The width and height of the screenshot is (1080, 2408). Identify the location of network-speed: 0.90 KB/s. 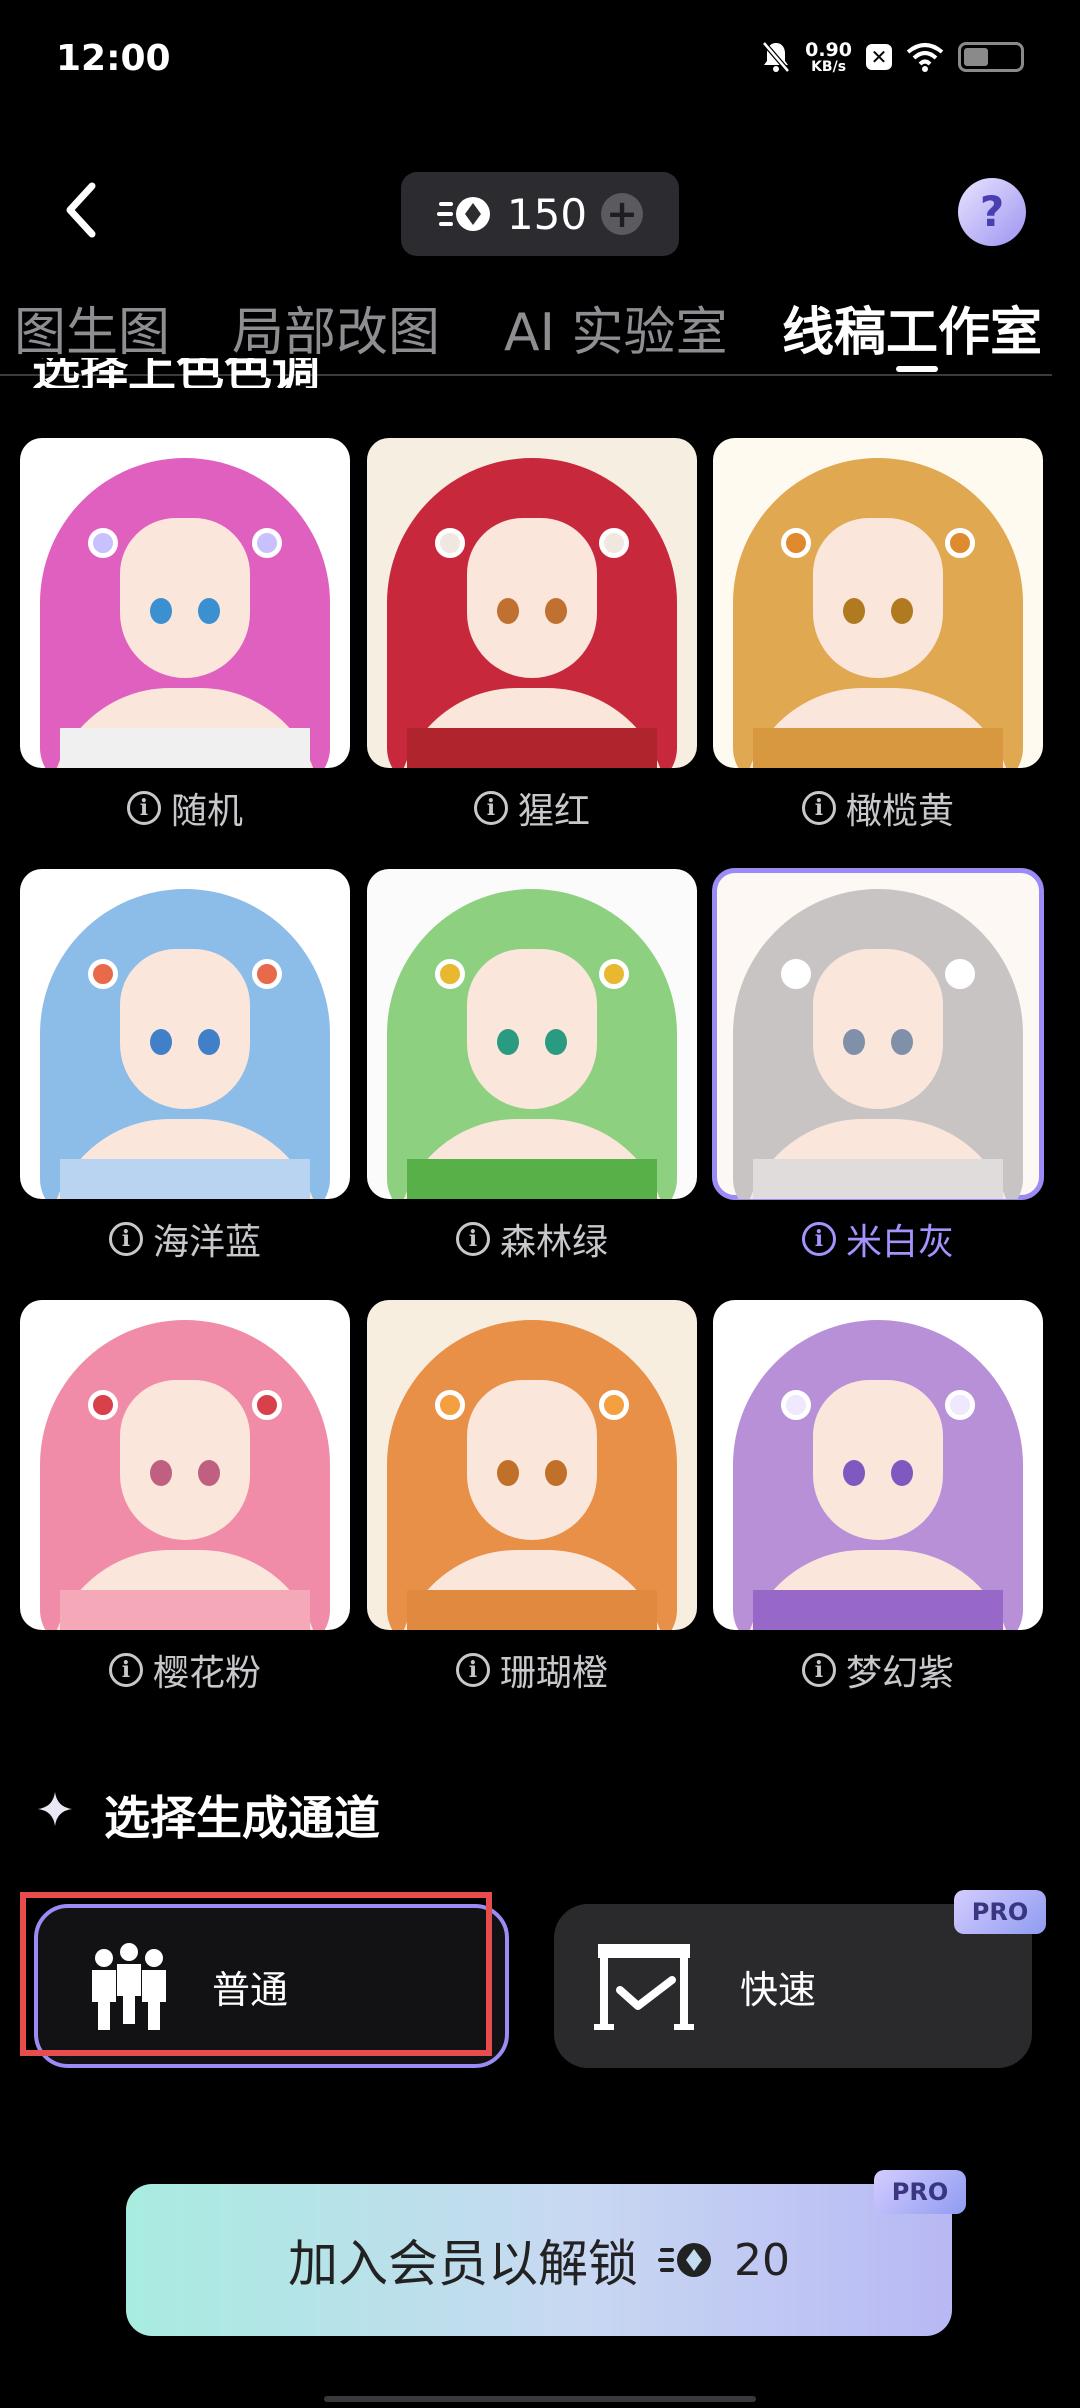
(828, 56).